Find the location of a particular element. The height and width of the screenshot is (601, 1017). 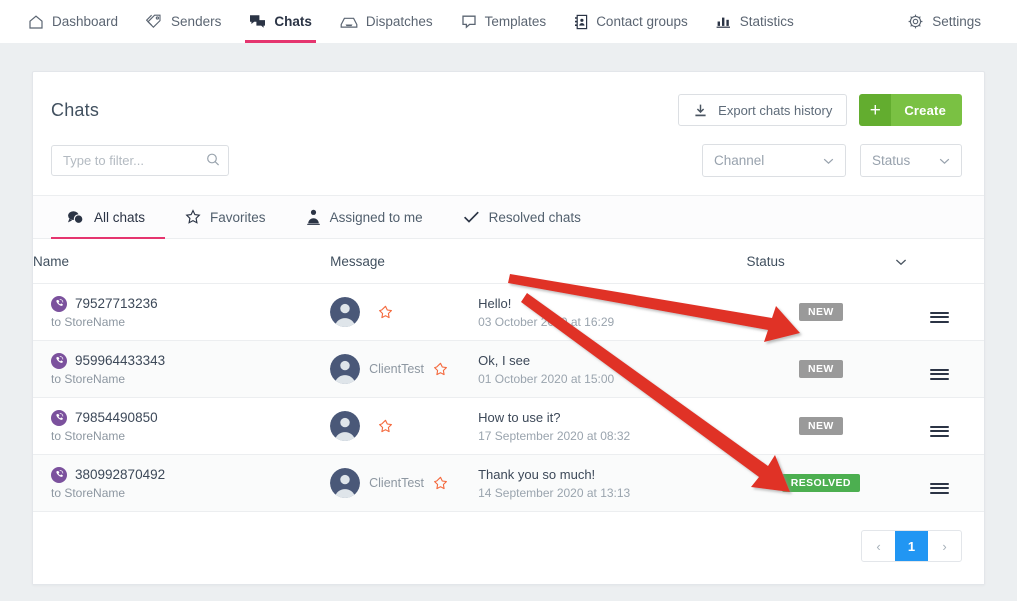

nav-item-contact-groups: Contact groups is located at coordinates (631, 21).